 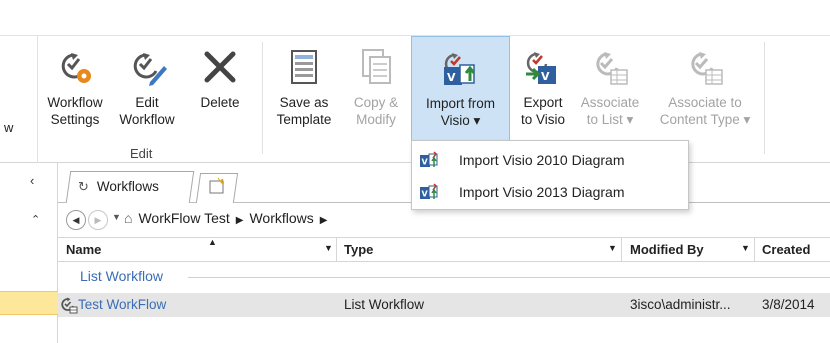 What do you see at coordinates (9, 127) in the screenshot?
I see `ribbon-cut-label: w` at bounding box center [9, 127].